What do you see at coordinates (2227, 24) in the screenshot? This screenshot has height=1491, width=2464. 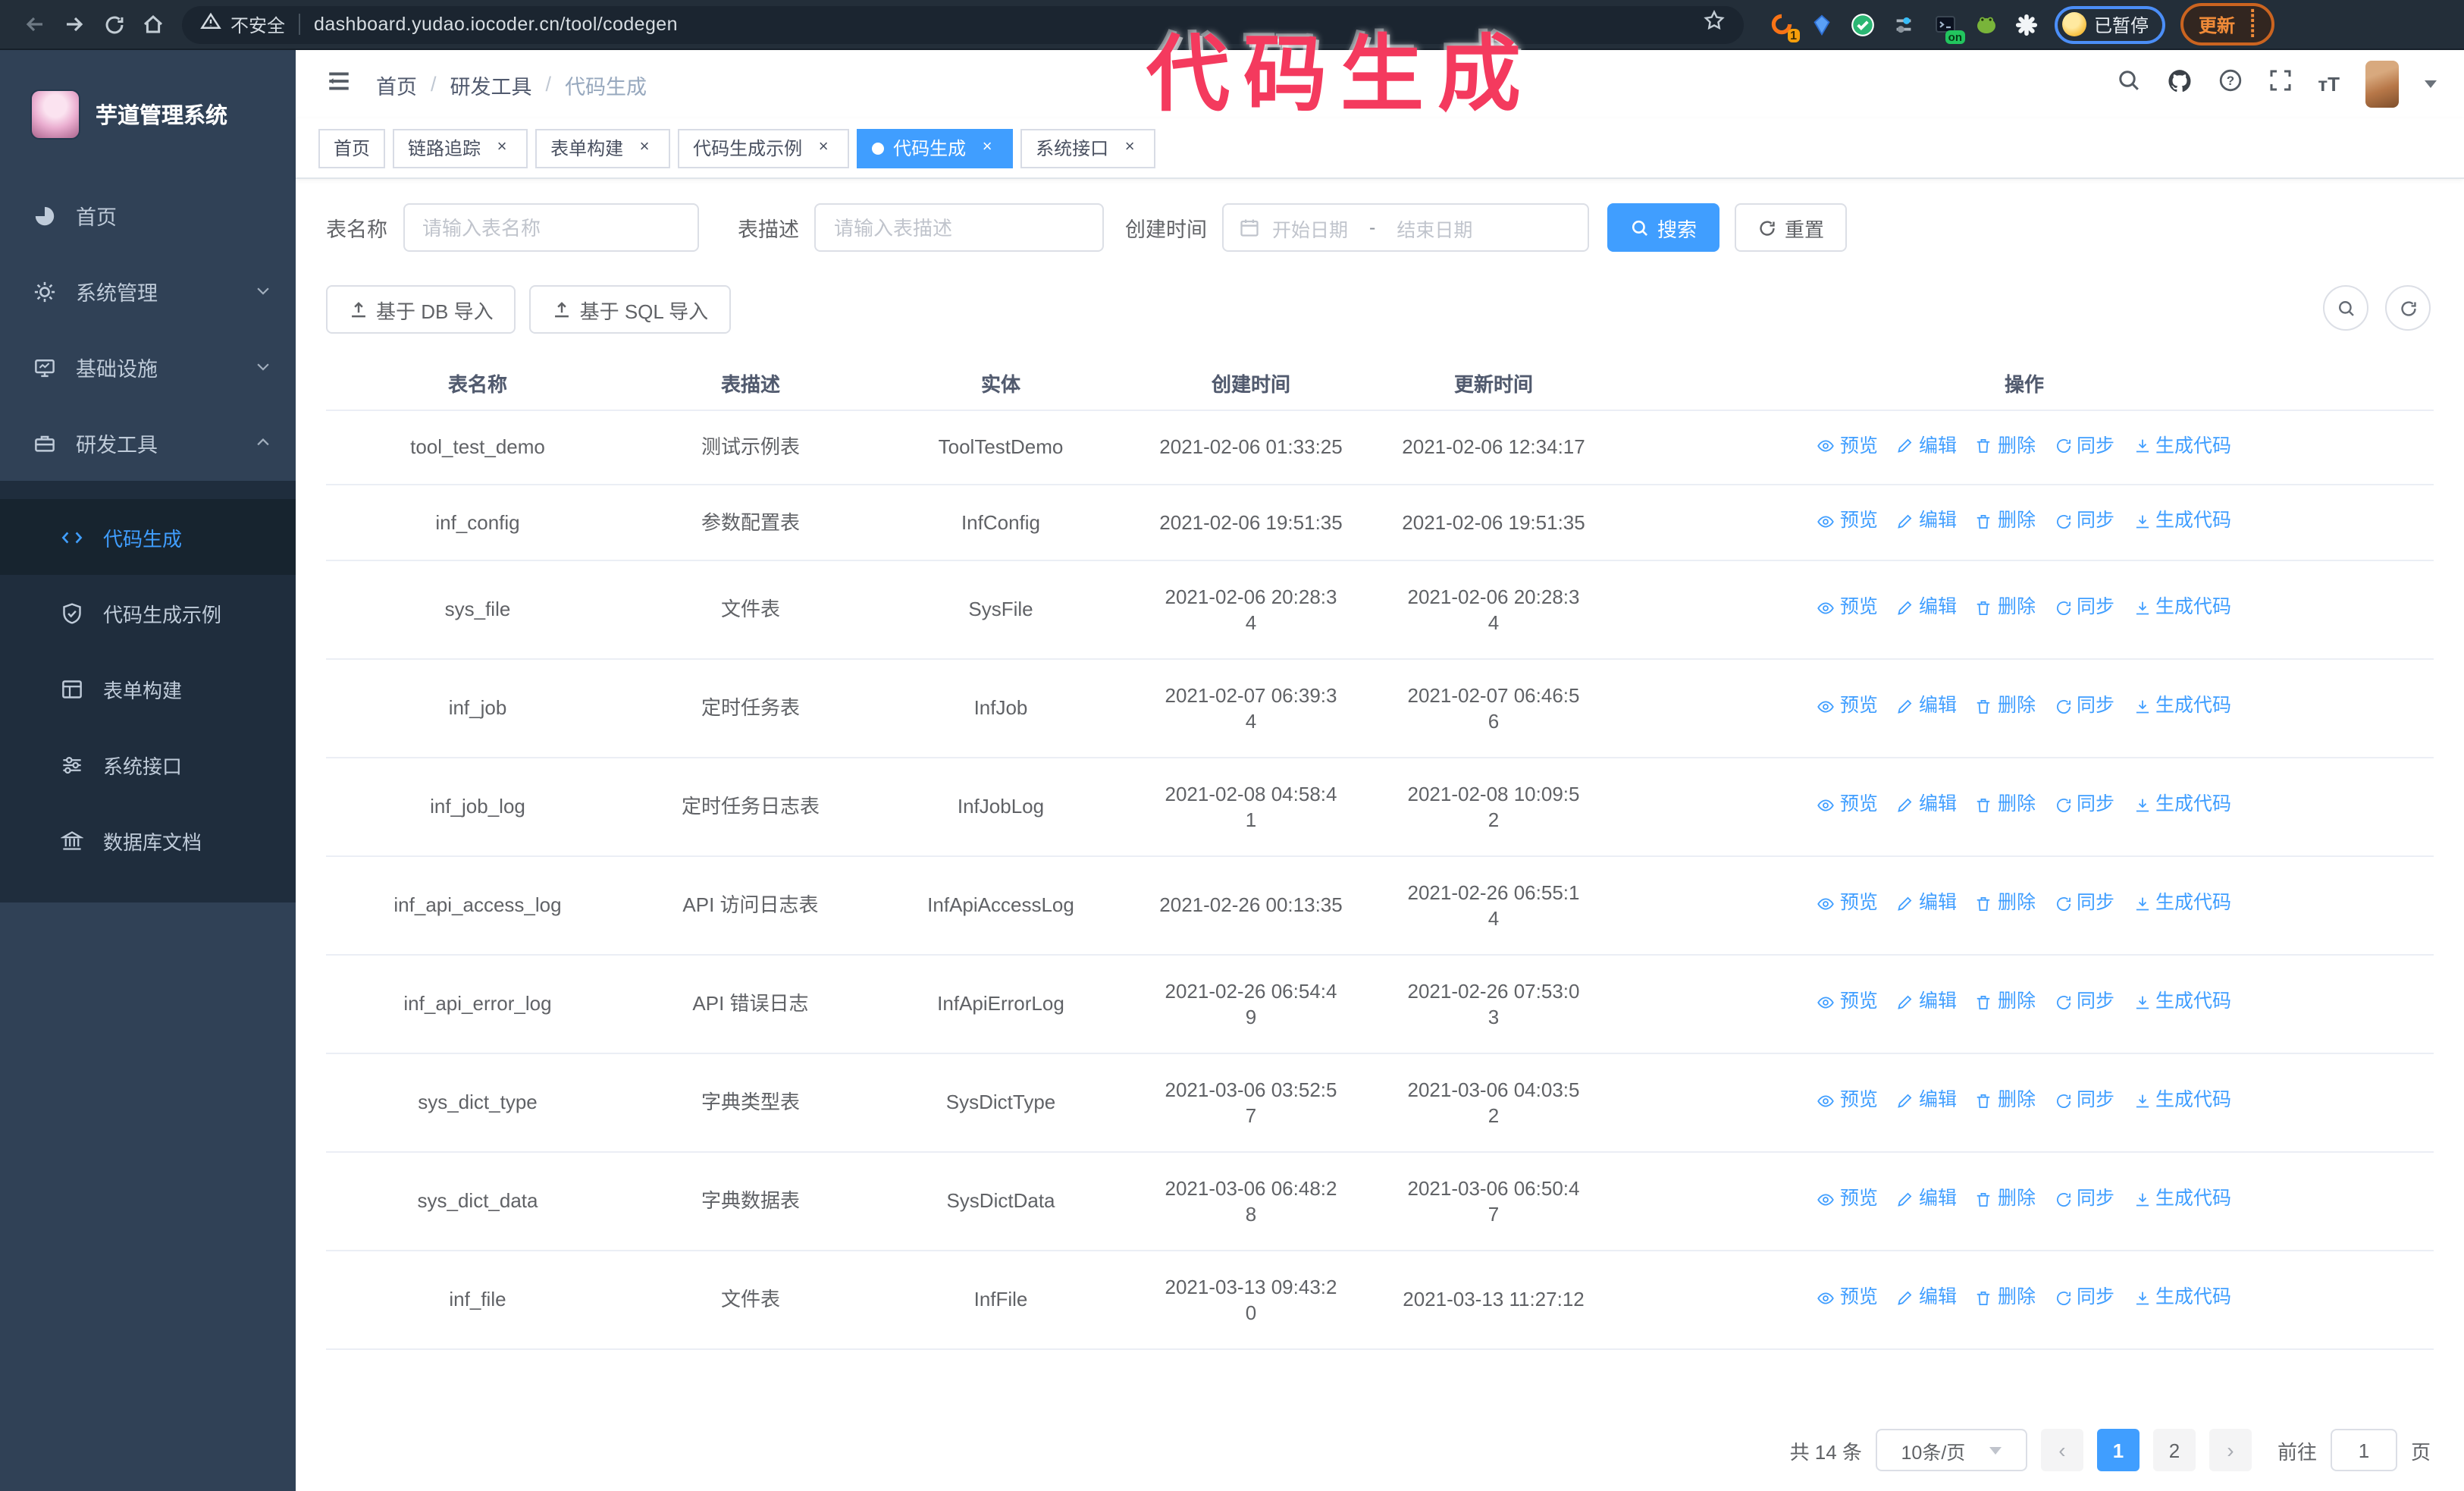 I see `browser-update-button: 更新 ⋮ ⋮` at bounding box center [2227, 24].